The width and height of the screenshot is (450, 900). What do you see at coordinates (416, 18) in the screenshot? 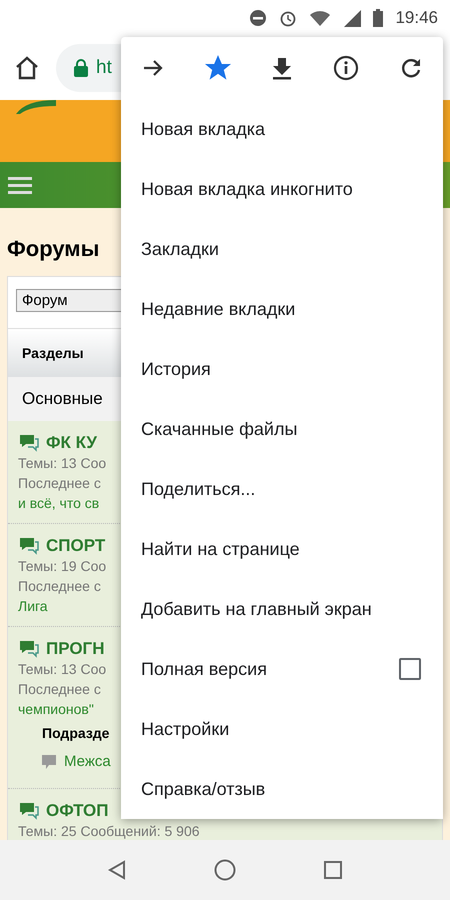
I see `clock-time: 19:46` at bounding box center [416, 18].